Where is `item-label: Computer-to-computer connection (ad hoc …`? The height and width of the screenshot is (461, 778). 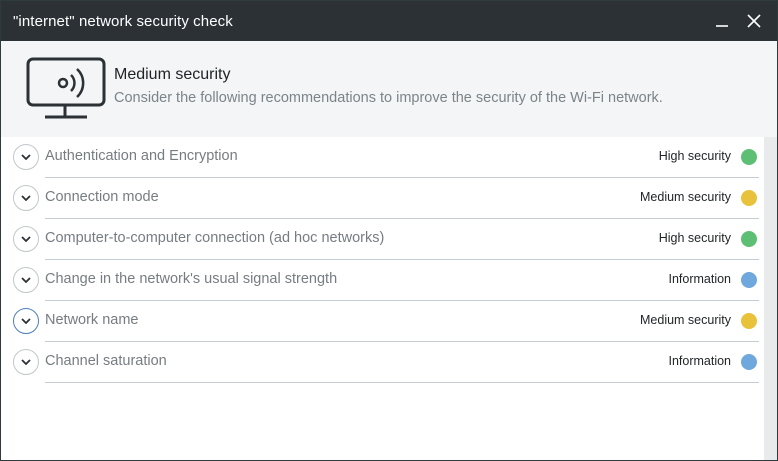
item-label: Computer-to-computer connection (ad hoc … is located at coordinates (215, 238).